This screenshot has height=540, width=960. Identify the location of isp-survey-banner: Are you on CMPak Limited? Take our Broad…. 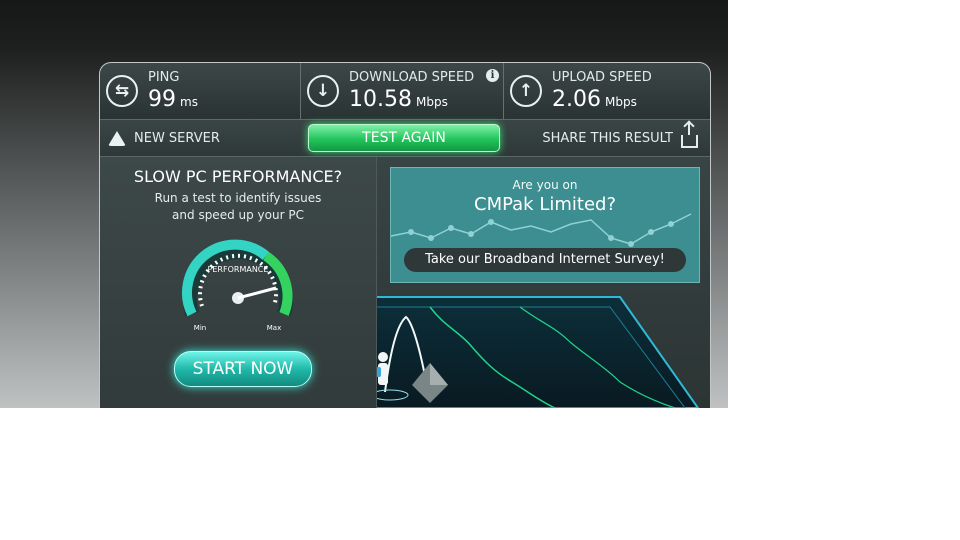
(545, 225).